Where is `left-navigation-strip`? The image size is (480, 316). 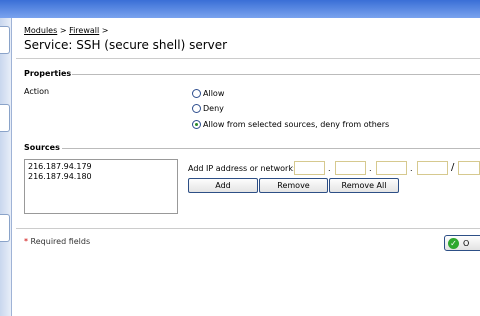
left-navigation-strip is located at coordinates (6, 167).